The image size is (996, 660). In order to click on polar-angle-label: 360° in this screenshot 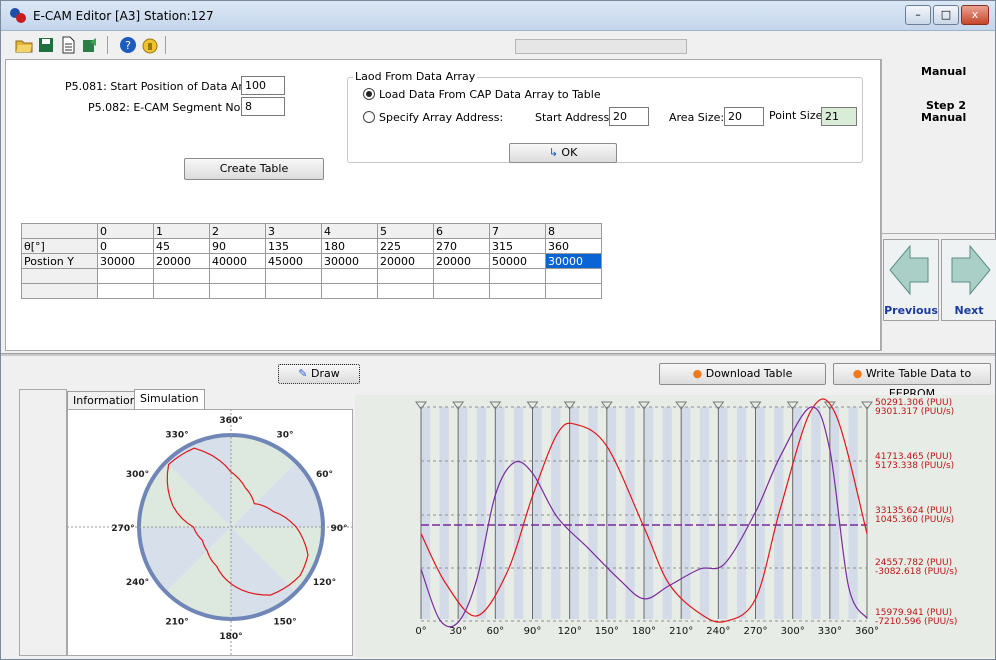, I will do `click(230, 421)`.